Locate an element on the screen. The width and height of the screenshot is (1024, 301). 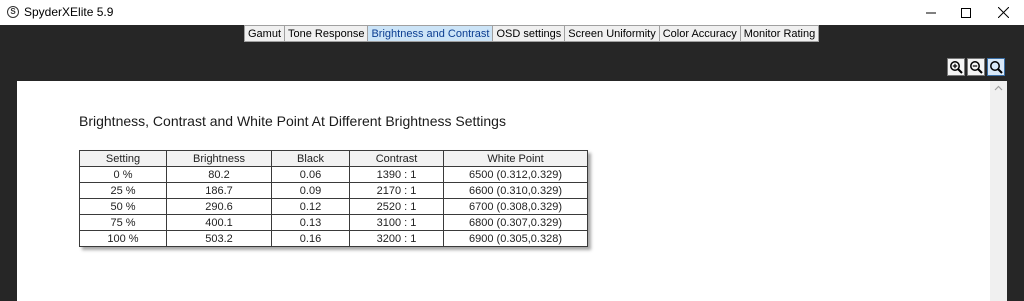
close-icon is located at coordinates (1003, 12).